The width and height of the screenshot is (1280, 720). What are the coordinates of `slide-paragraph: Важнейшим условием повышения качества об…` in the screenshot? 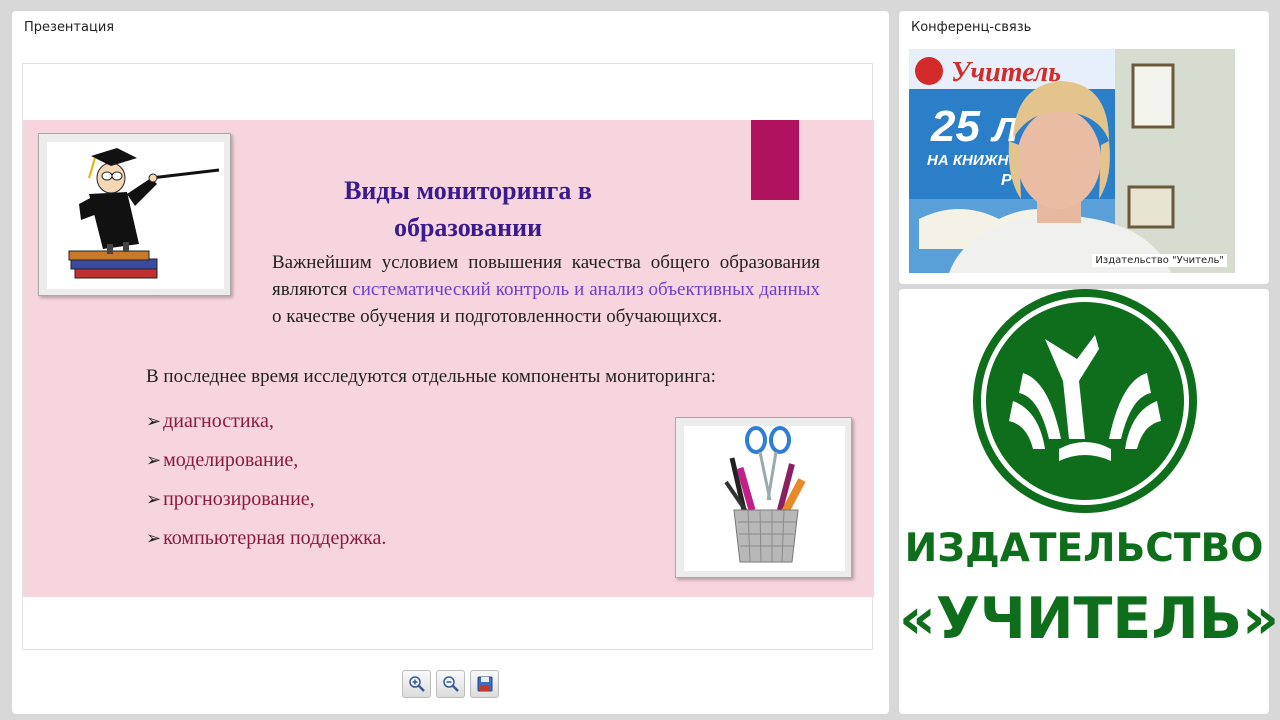 It's located at (546, 289).